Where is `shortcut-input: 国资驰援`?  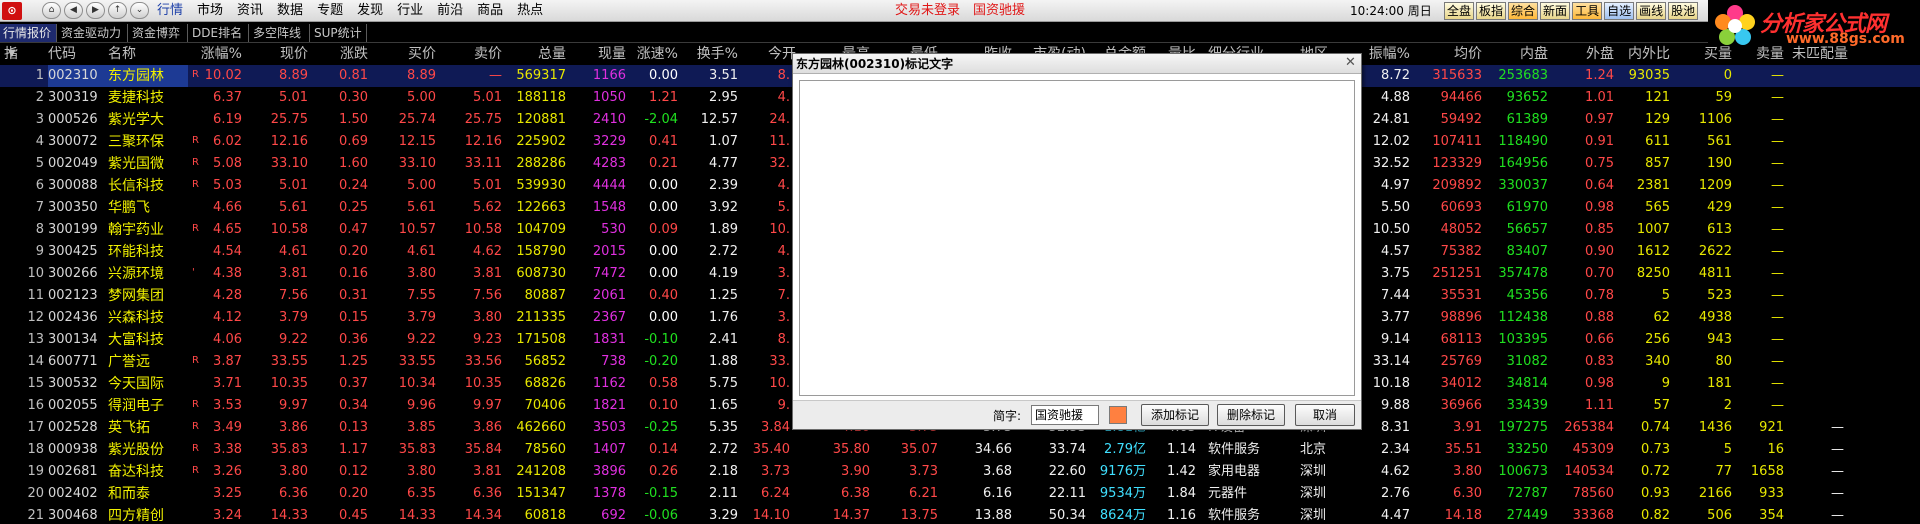 shortcut-input: 国资驰援 is located at coordinates (1065, 415).